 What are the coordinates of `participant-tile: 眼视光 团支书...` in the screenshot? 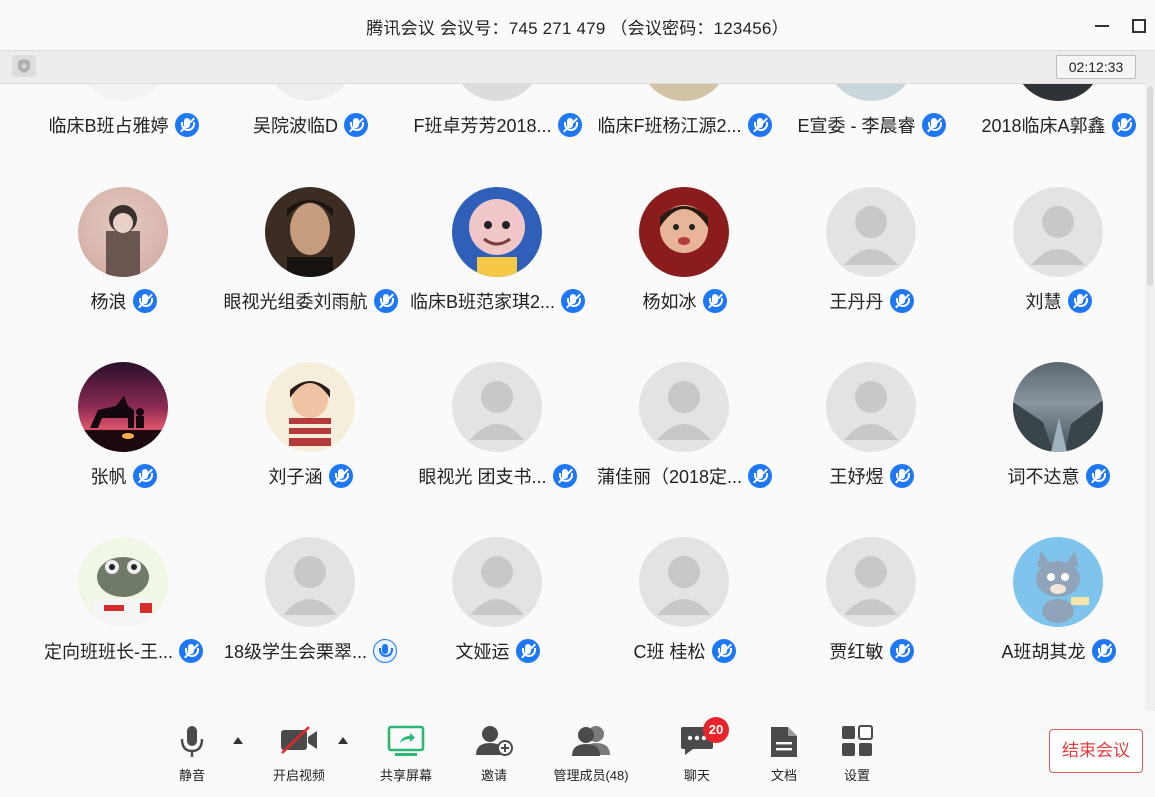 It's located at (497, 426).